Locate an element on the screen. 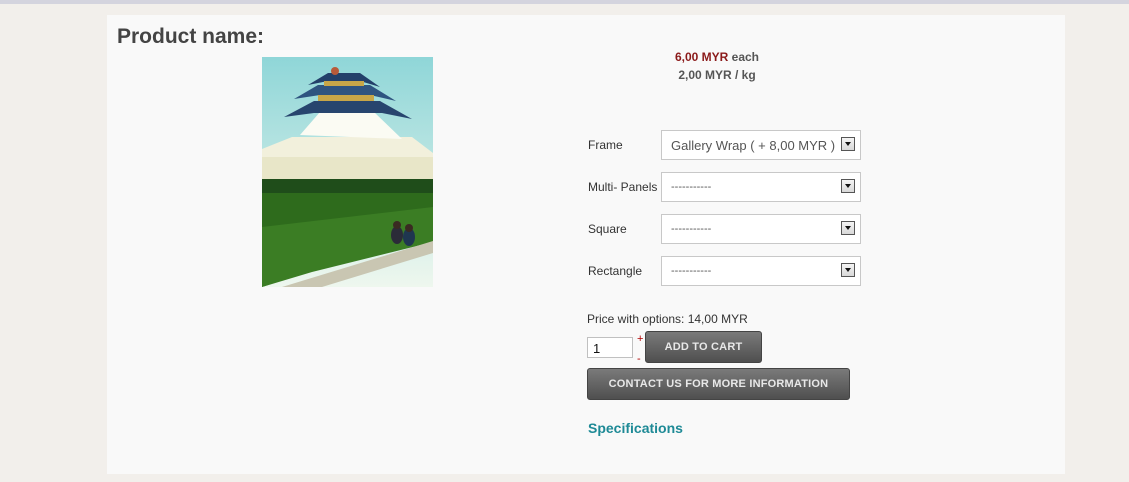 This screenshot has width=1129, height=482. option-label-rectangle: Rectangle is located at coordinates (615, 271).